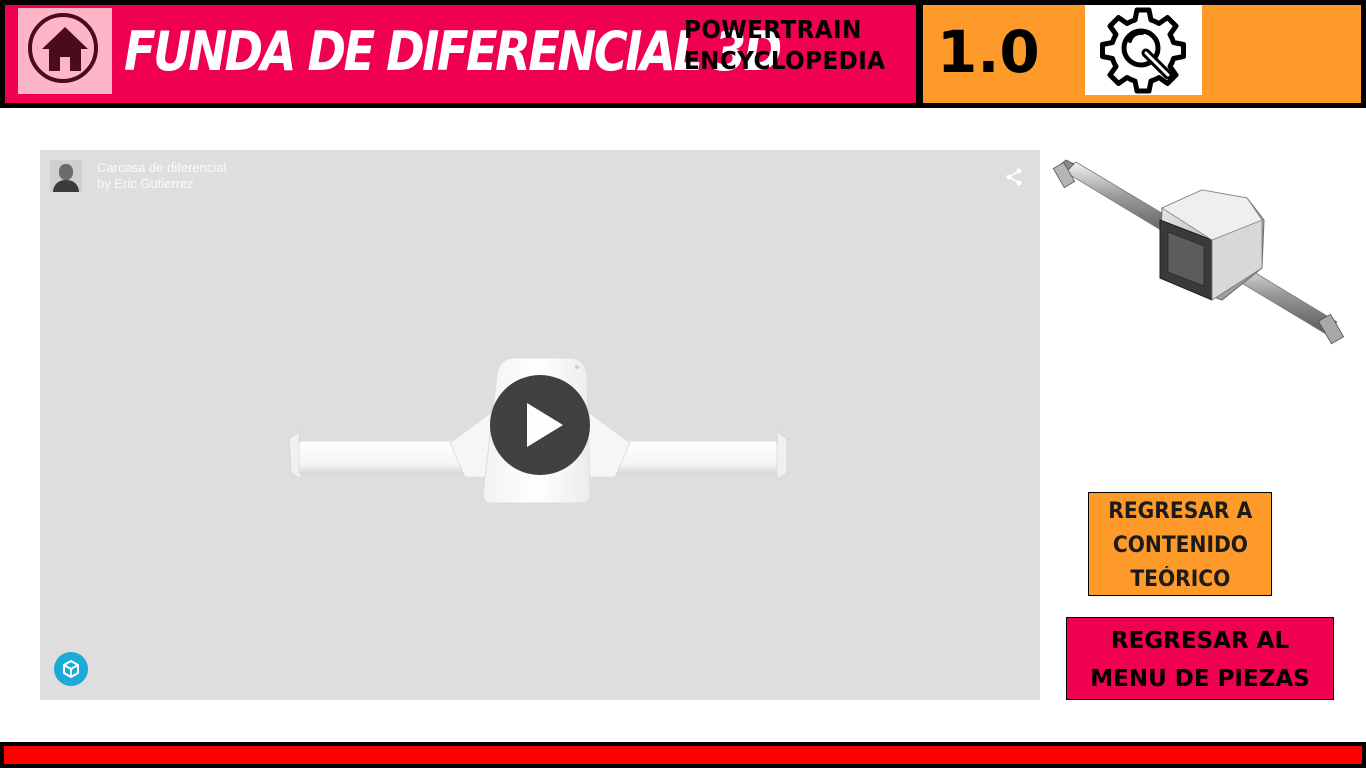 The width and height of the screenshot is (1366, 768). What do you see at coordinates (453, 51) in the screenshot?
I see `page-title: FUNDA DE DIFERENCIAL 3D` at bounding box center [453, 51].